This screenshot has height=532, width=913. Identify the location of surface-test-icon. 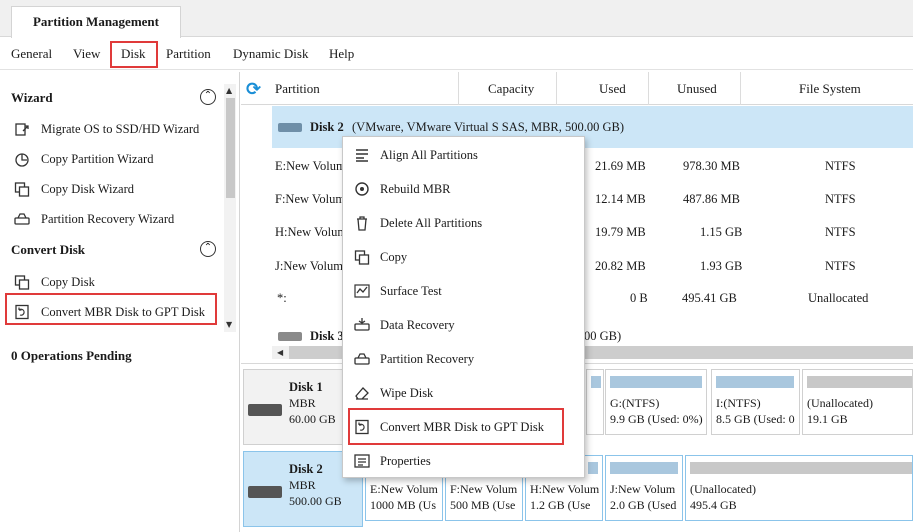
(362, 291).